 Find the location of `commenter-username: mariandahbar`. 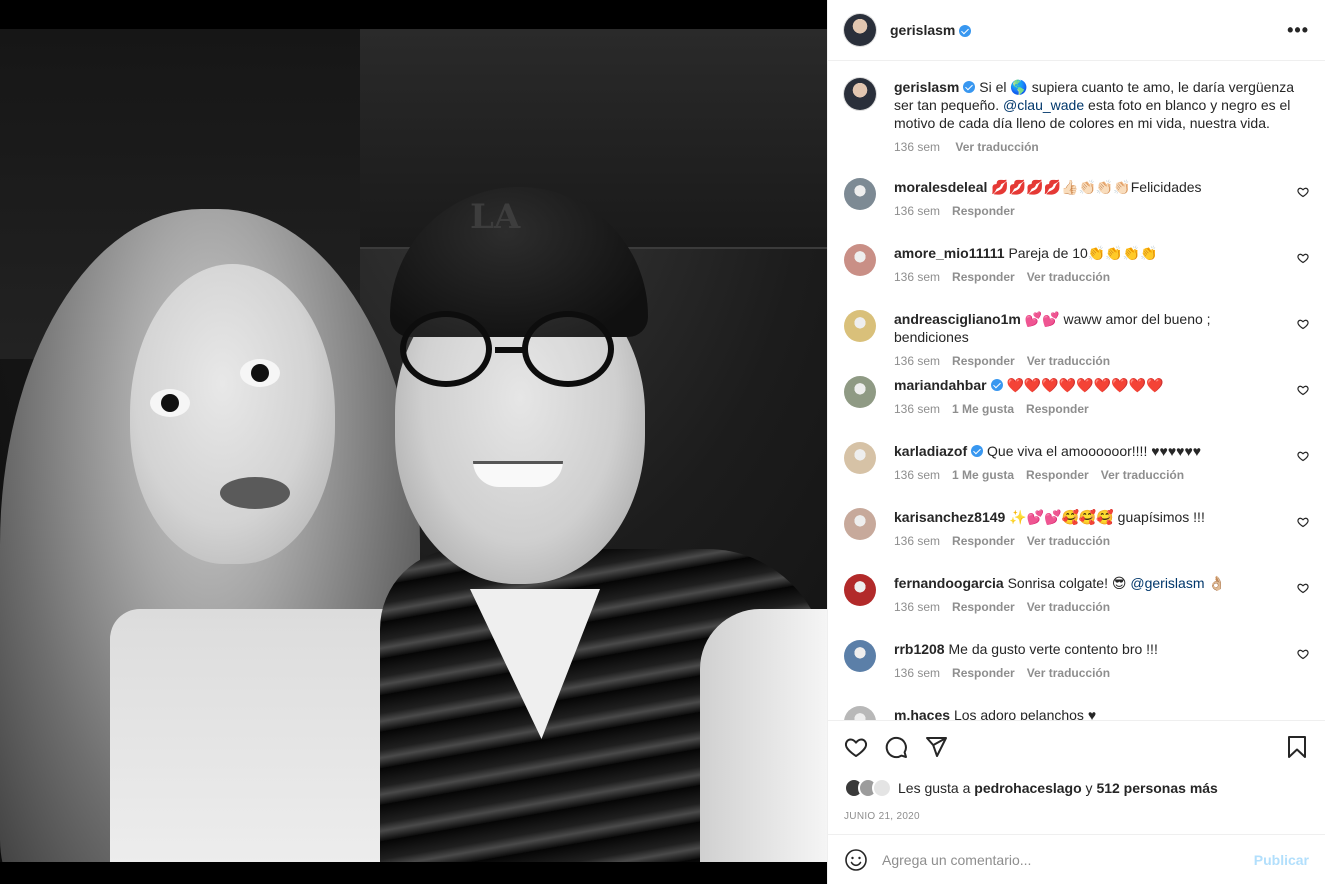

commenter-username: mariandahbar is located at coordinates (940, 385).